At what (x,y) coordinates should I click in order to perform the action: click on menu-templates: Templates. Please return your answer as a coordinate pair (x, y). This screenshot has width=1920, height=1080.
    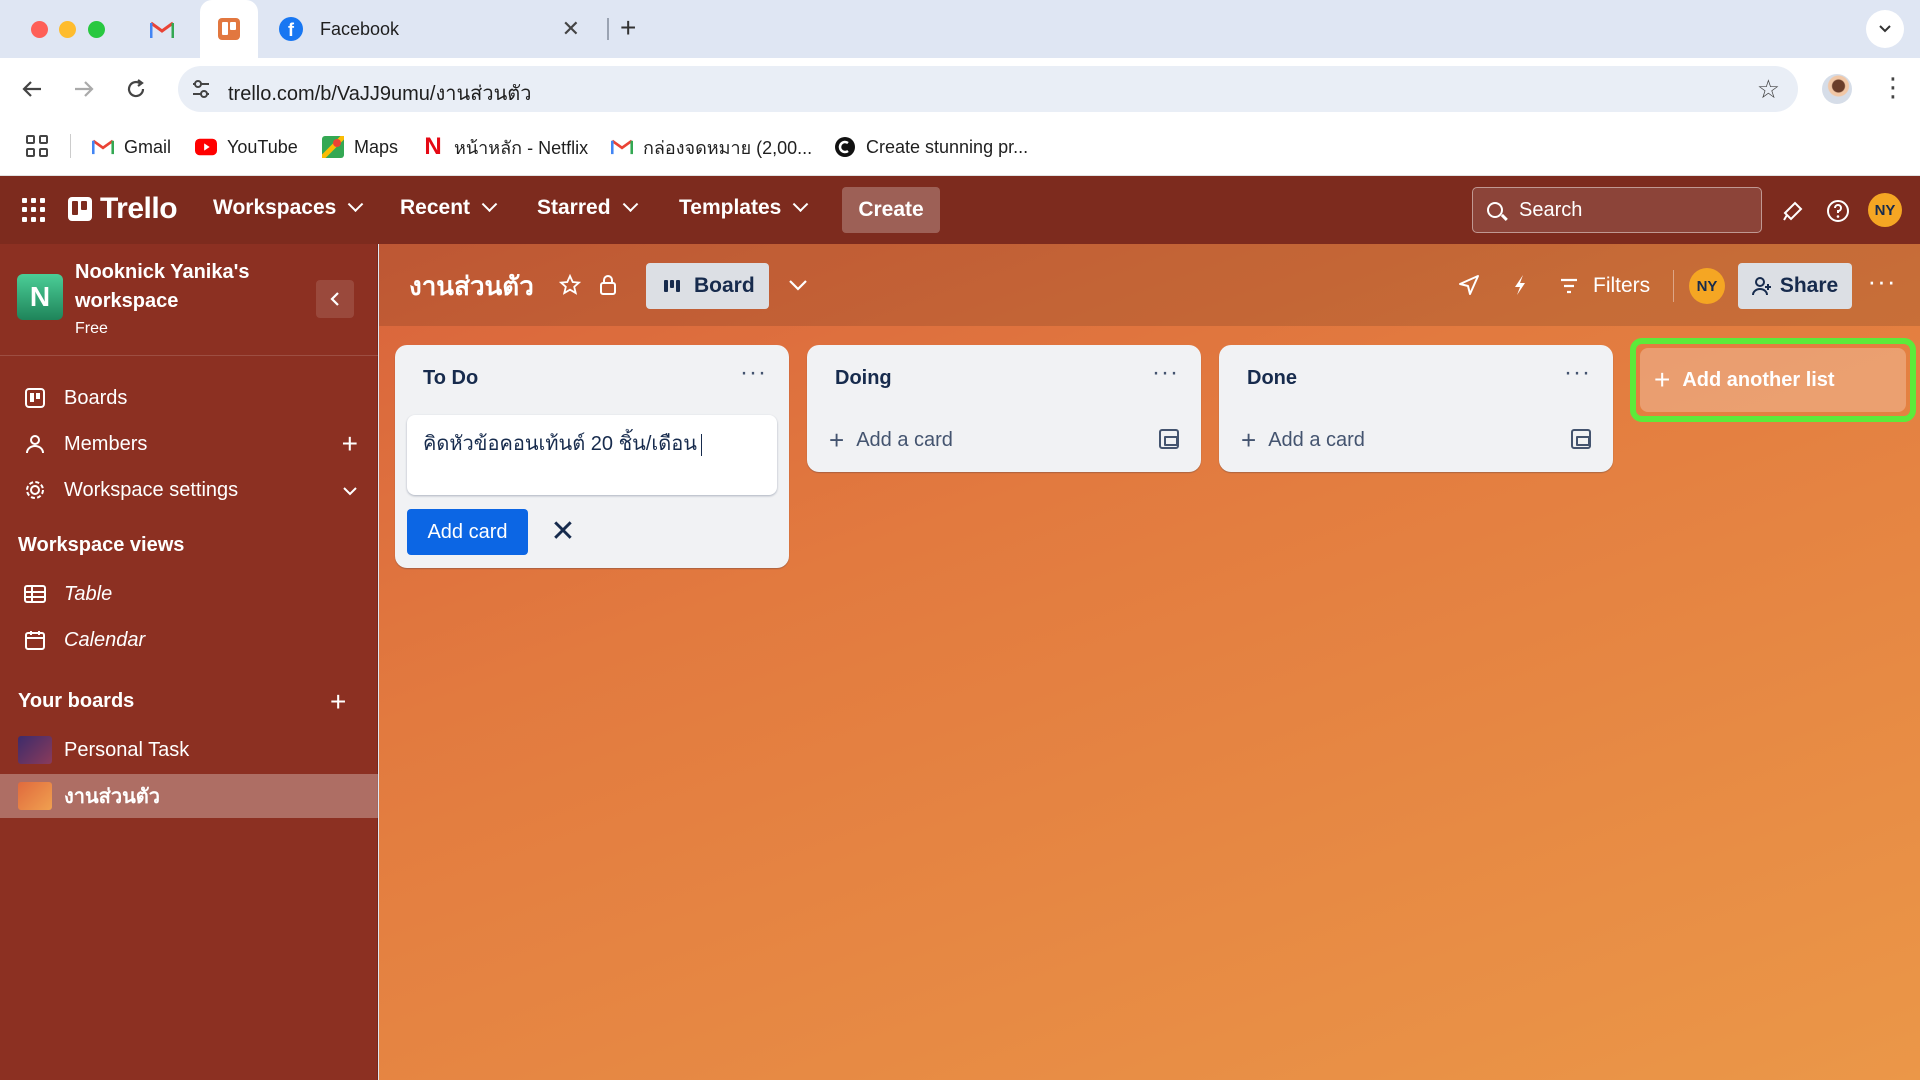
    Looking at the image, I should click on (744, 207).